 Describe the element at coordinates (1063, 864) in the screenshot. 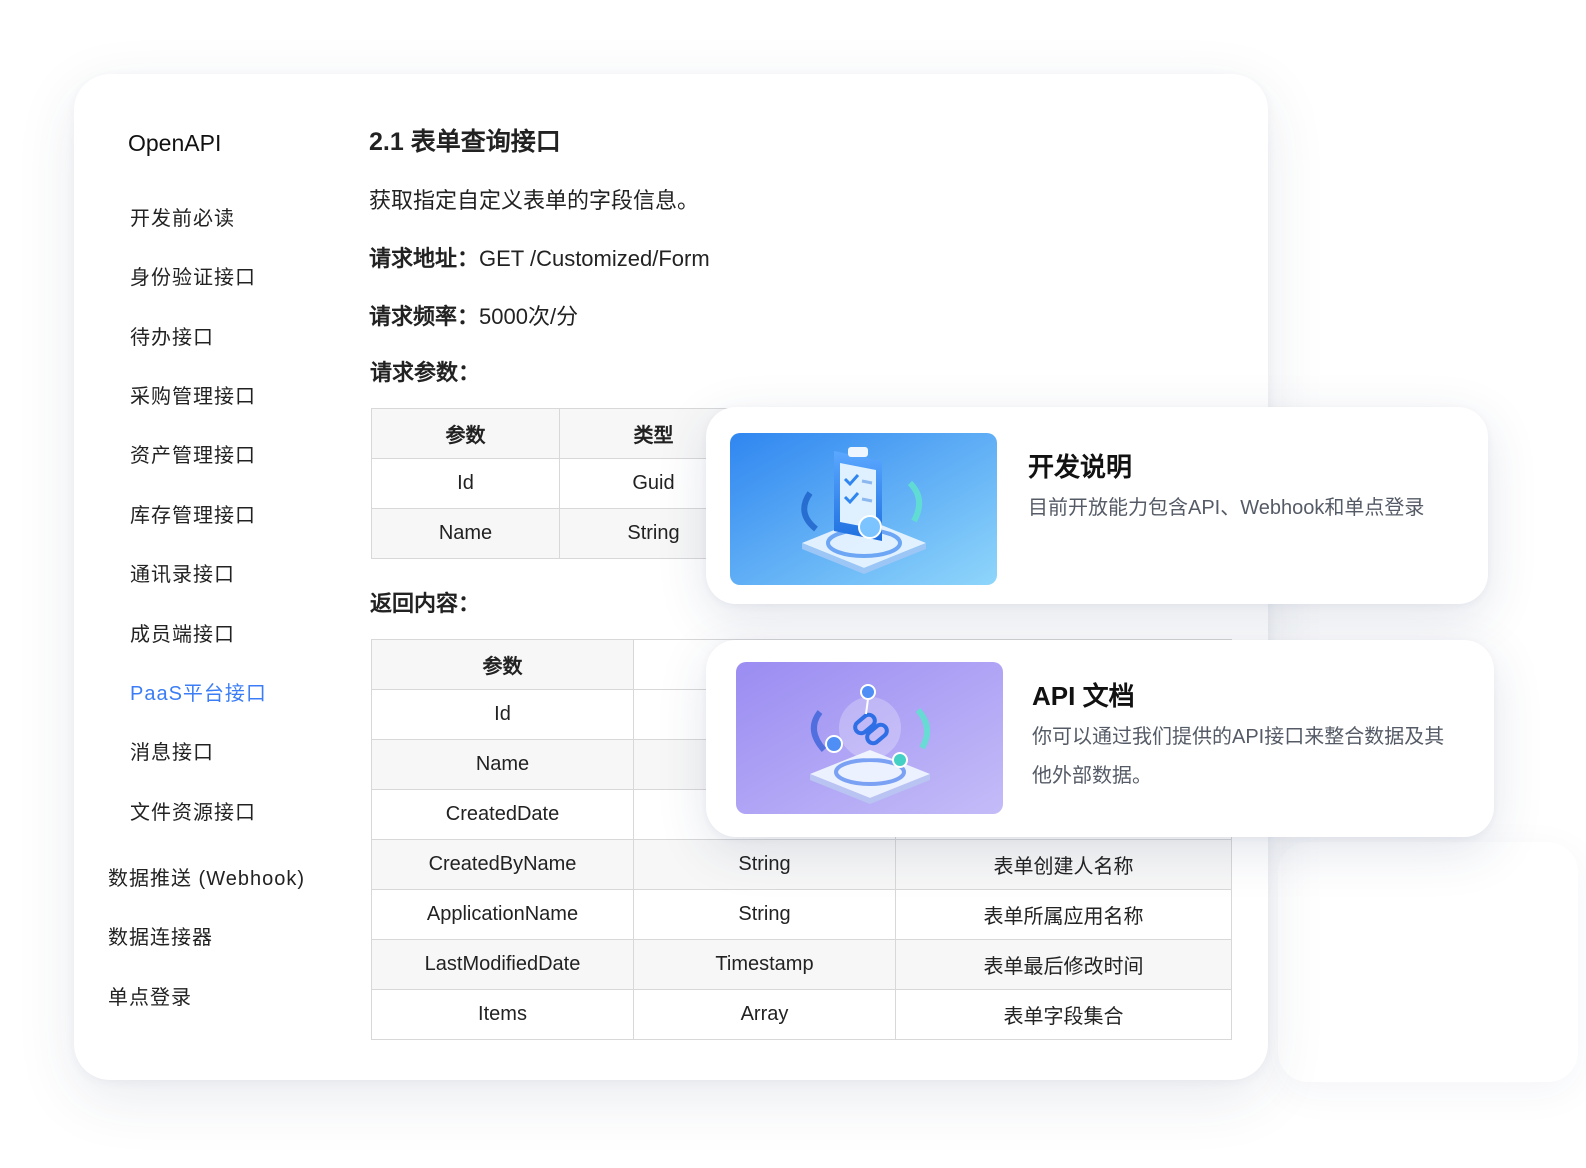

I see `table-cell: 表单创建人名称` at that location.